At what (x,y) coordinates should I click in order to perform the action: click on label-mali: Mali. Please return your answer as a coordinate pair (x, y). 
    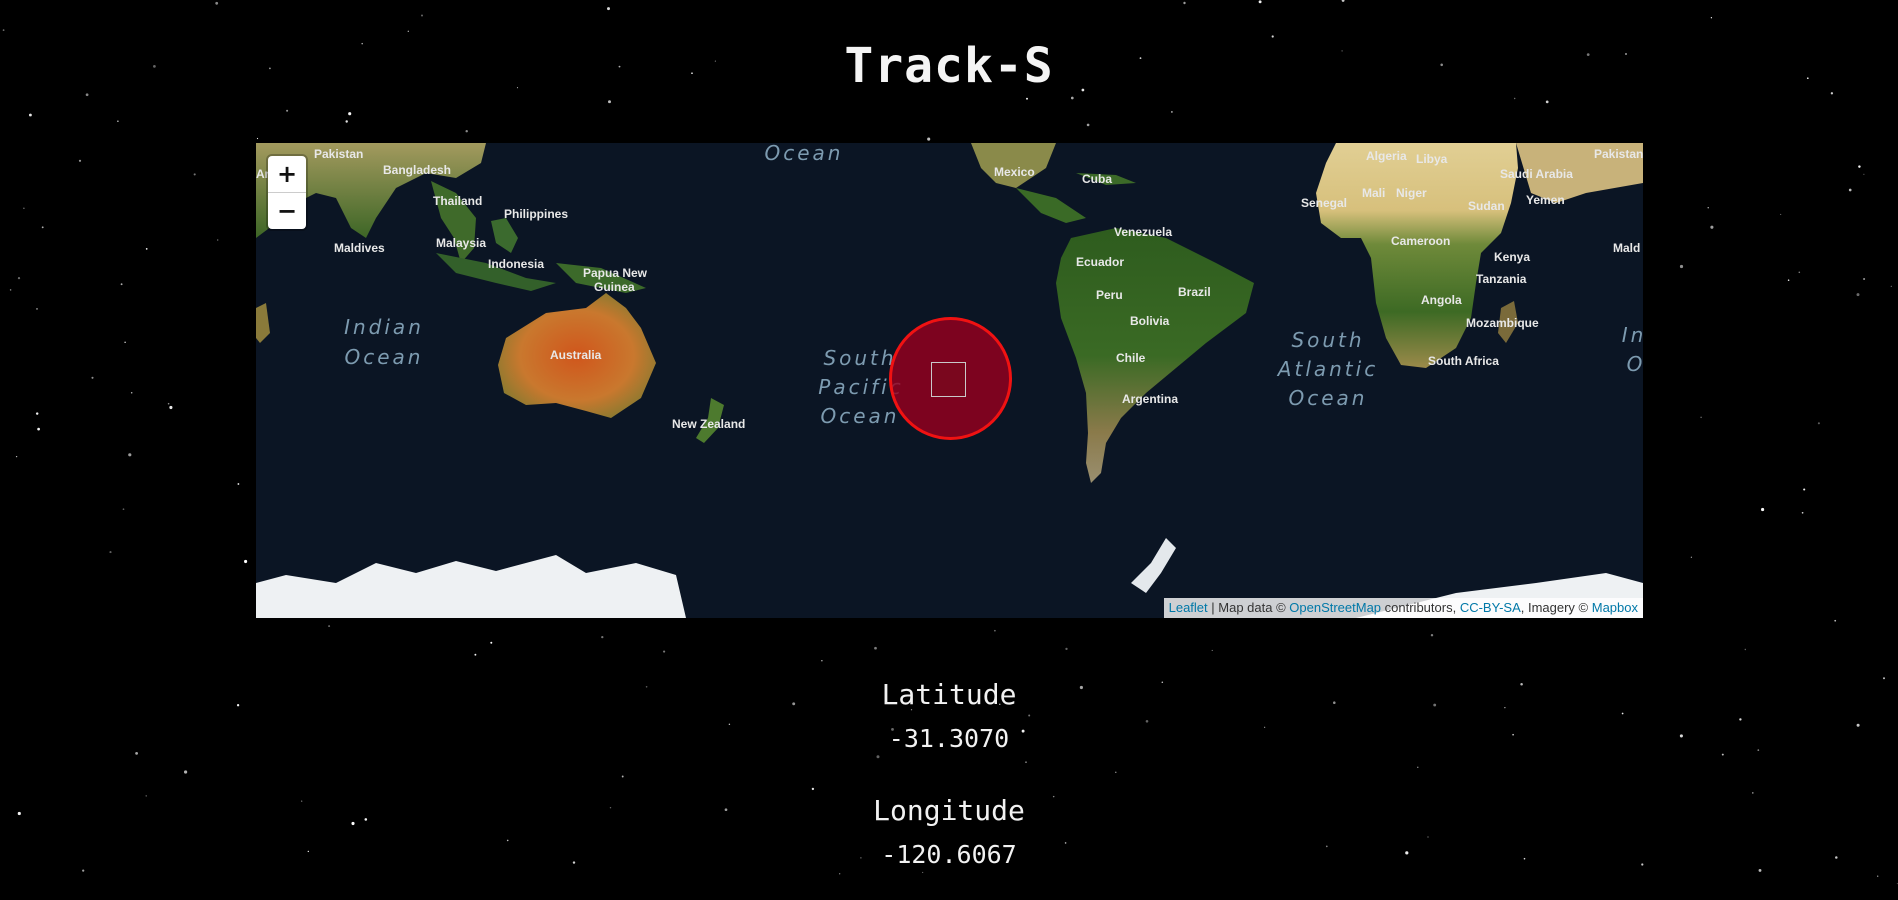
    Looking at the image, I should click on (1373, 193).